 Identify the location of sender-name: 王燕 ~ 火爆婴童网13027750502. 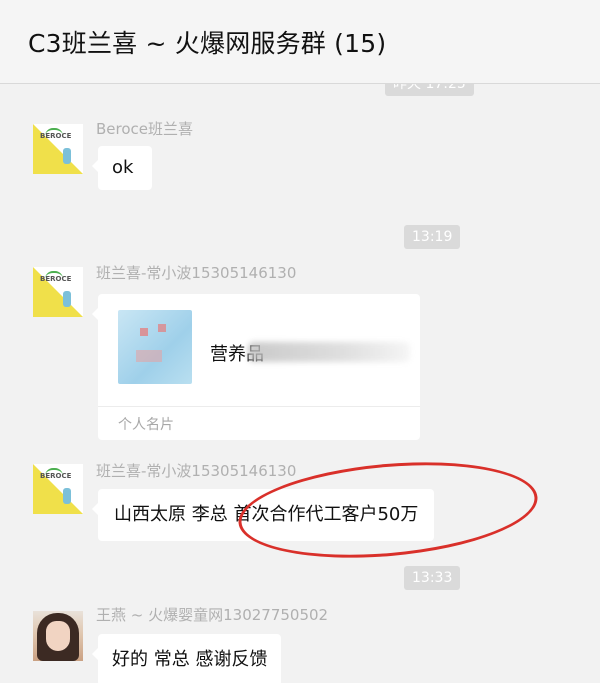
(212, 615).